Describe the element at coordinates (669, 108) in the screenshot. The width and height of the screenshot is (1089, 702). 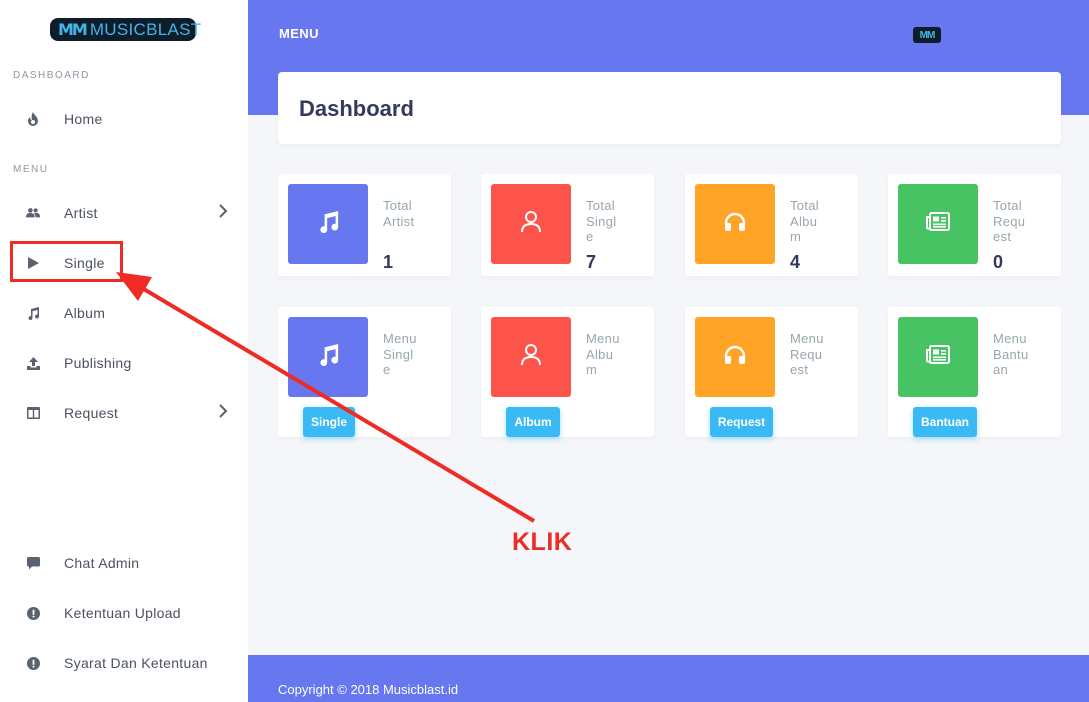
I see `page-header-card: Dashboard` at that location.